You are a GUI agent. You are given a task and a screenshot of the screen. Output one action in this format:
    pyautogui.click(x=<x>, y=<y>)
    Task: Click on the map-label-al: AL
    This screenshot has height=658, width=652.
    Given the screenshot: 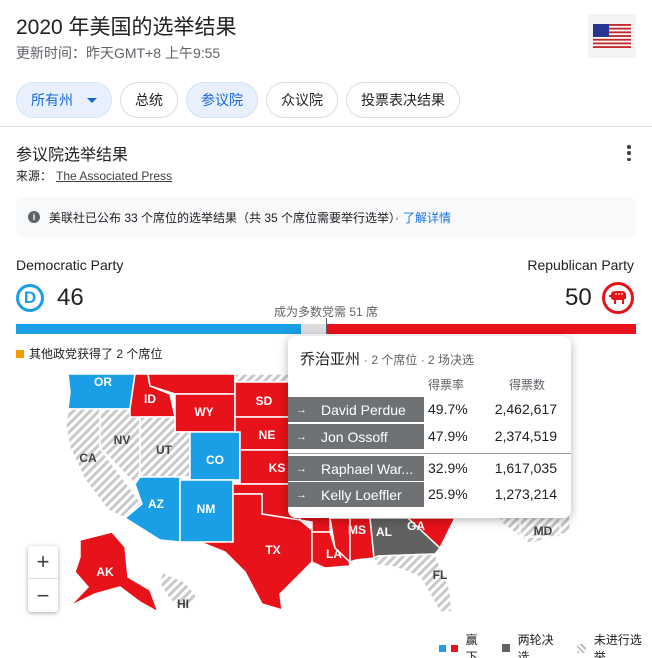 What is the action you would take?
    pyautogui.click(x=384, y=532)
    